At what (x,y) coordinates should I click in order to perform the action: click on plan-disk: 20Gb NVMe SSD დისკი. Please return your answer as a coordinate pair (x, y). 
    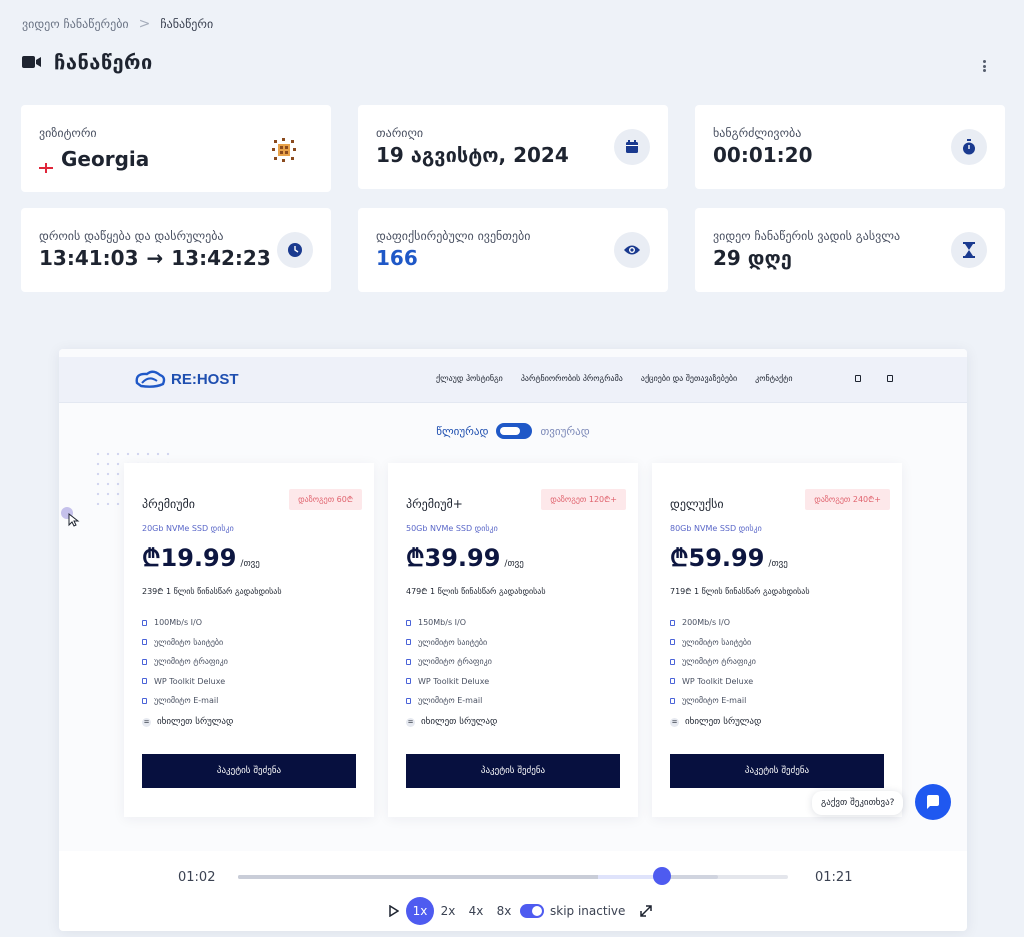
    Looking at the image, I should click on (188, 528).